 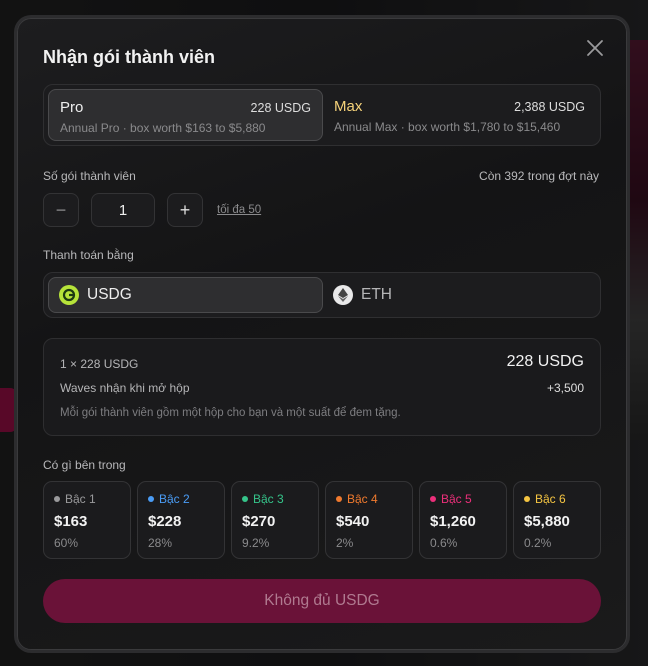 I want to click on tier-card: Bậc 2 $228 28%, so click(x=181, y=520).